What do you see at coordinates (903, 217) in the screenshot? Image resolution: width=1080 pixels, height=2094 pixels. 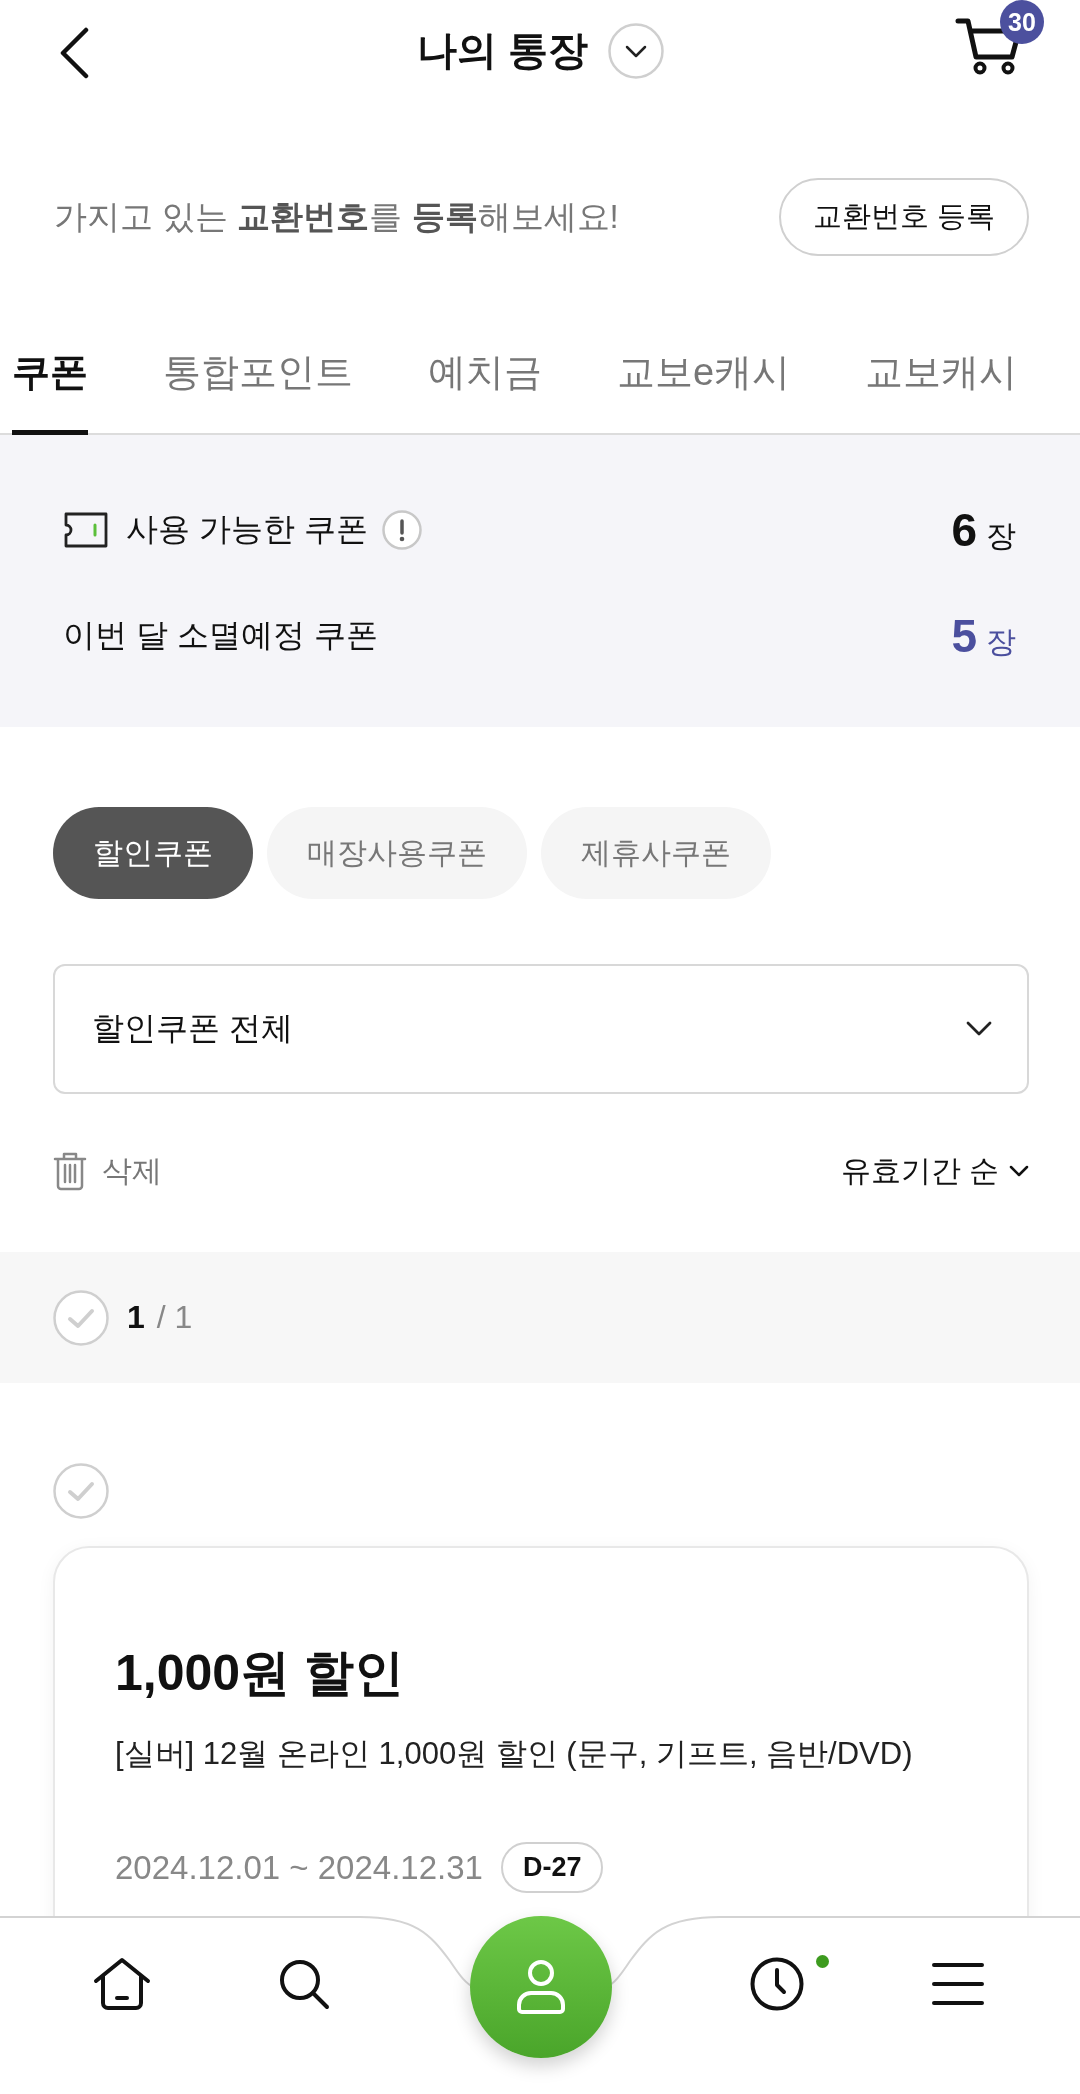 I see `register-code-button: 교환번호 등록` at bounding box center [903, 217].